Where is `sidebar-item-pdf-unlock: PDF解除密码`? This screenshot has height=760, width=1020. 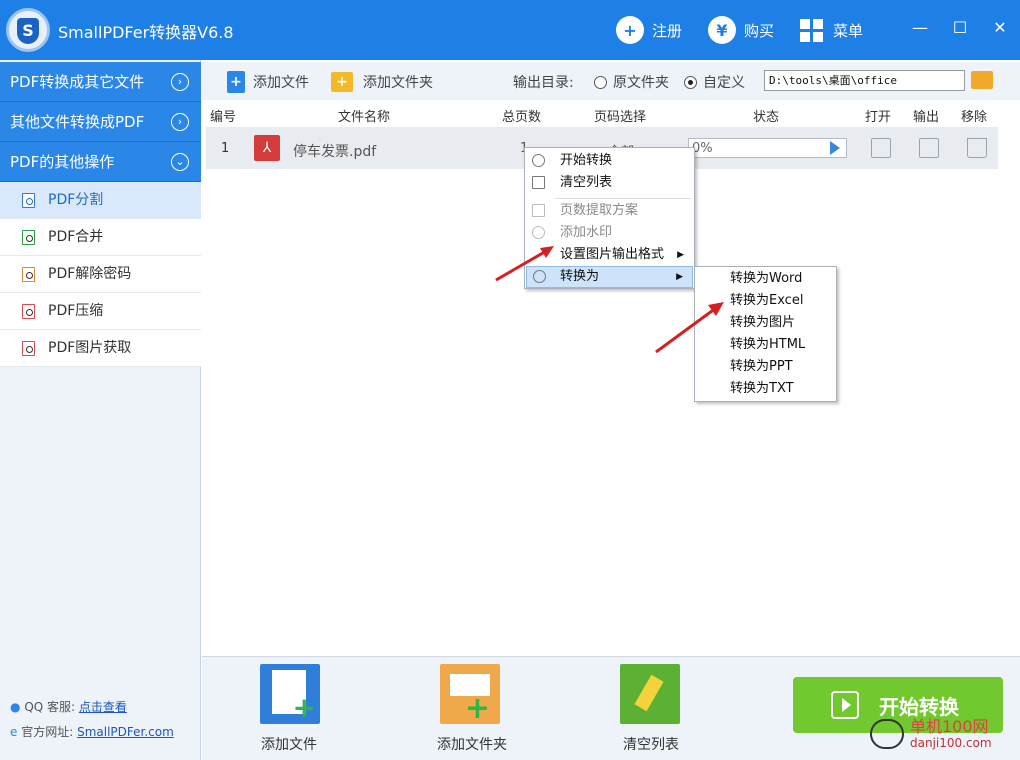
sidebar-item-pdf-unlock: PDF解除密码 is located at coordinates (100, 274).